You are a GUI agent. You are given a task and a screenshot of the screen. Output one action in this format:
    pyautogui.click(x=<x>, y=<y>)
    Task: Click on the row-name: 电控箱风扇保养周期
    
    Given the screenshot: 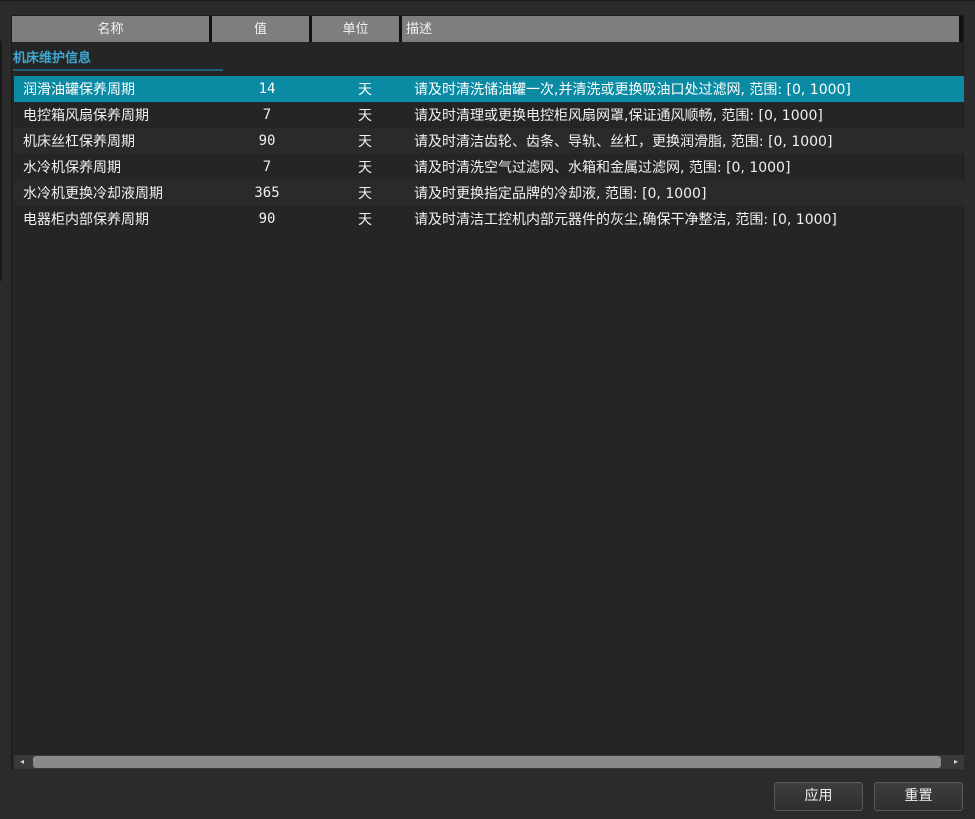 What is the action you would take?
    pyautogui.click(x=86, y=116)
    